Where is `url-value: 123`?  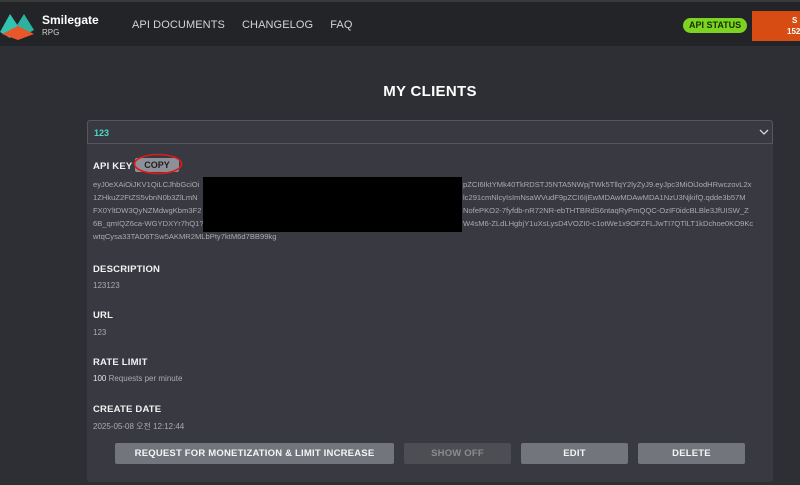 url-value: 123 is located at coordinates (100, 332).